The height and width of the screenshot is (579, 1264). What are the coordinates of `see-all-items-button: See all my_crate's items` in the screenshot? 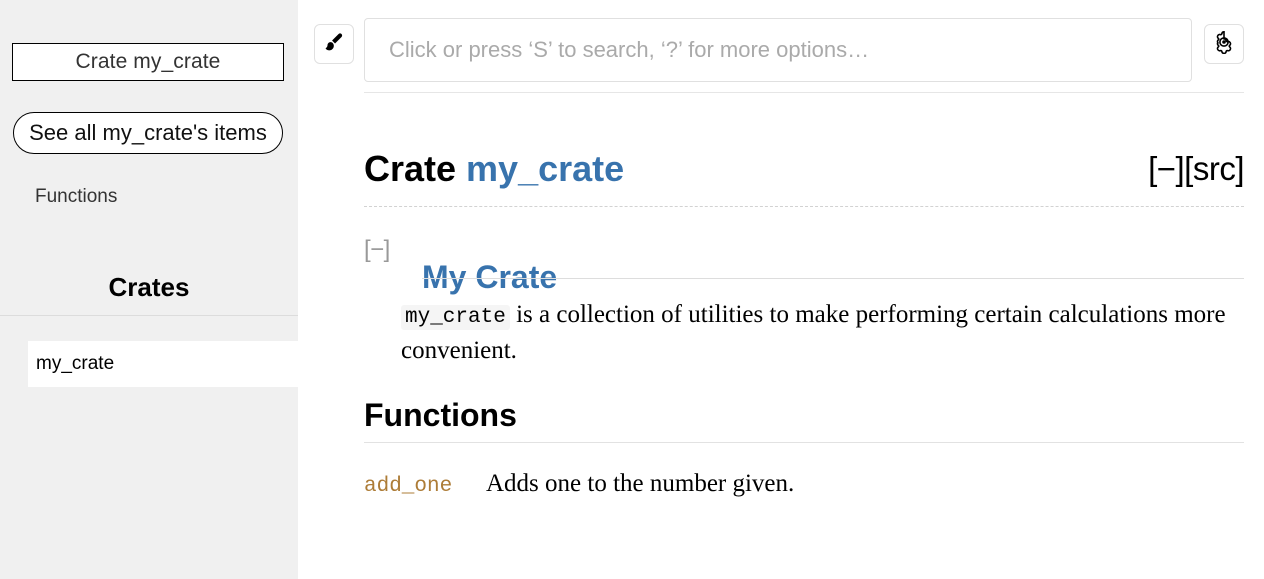 It's located at (148, 133).